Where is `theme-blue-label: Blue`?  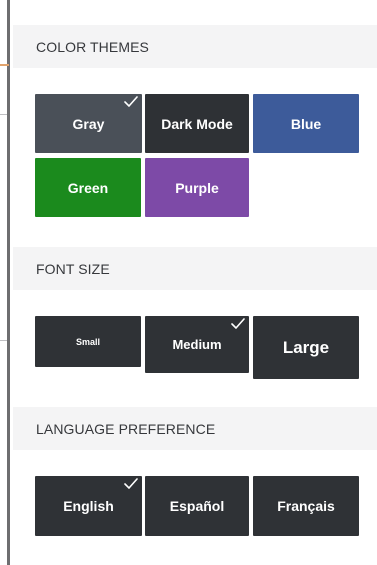 theme-blue-label: Blue is located at coordinates (306, 123).